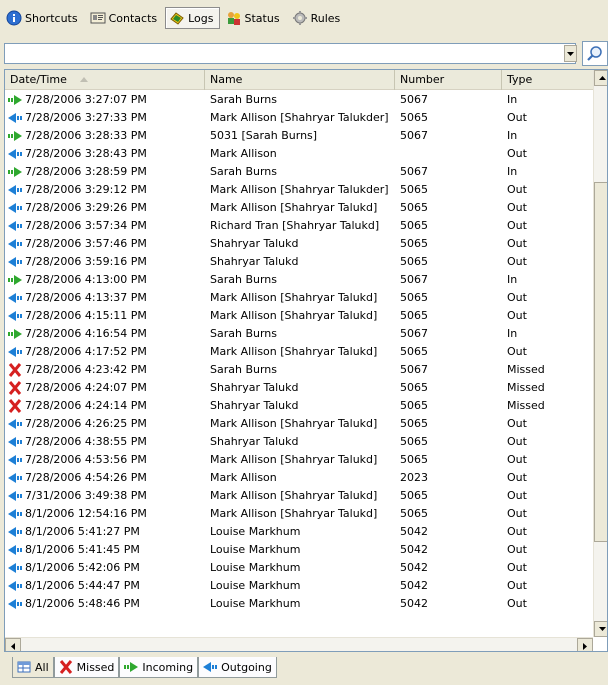 This screenshot has width=608, height=685. I want to click on table-row: 8/1/2006 5:41:45 PM Louise Markhum 5042 Out, so click(300, 550).